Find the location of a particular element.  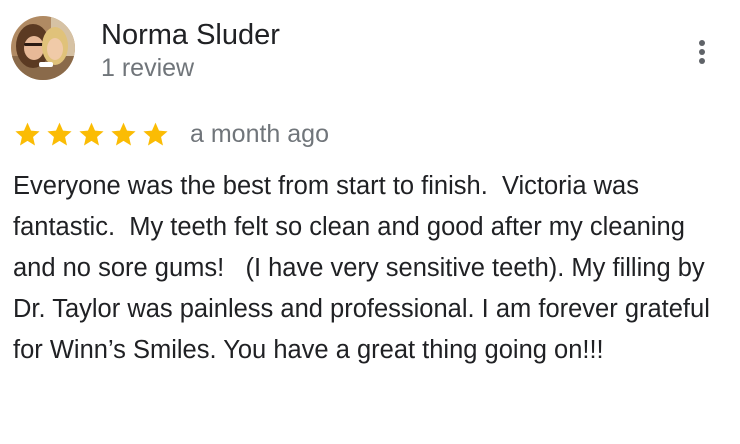

author-name: Norma Sluder is located at coordinates (190, 35).